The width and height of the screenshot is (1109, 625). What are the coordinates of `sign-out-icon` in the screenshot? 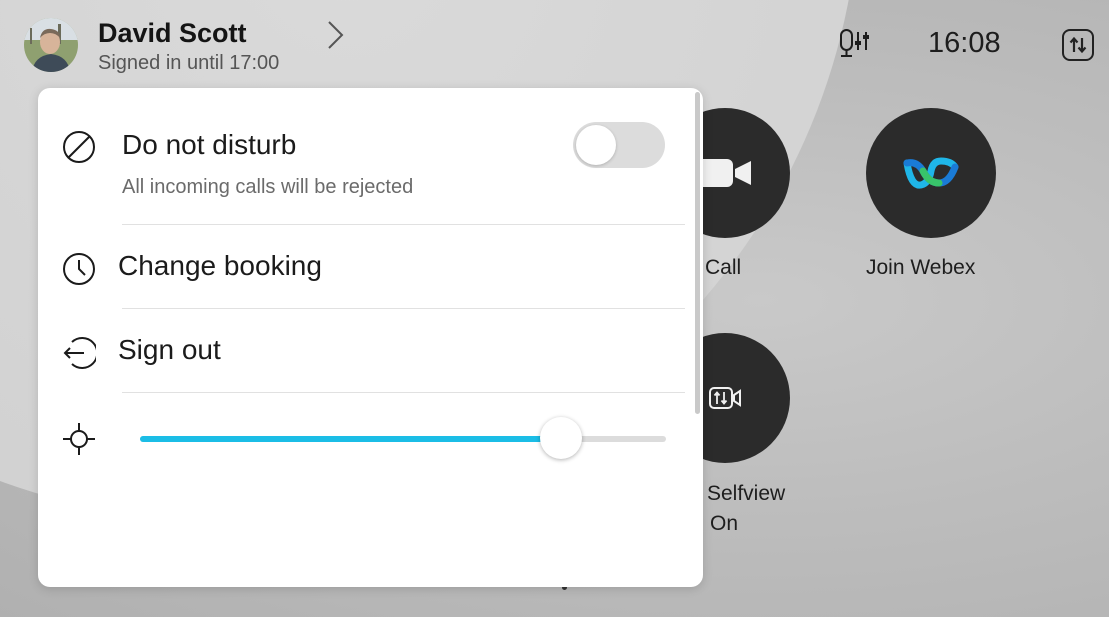 It's located at (79, 353).